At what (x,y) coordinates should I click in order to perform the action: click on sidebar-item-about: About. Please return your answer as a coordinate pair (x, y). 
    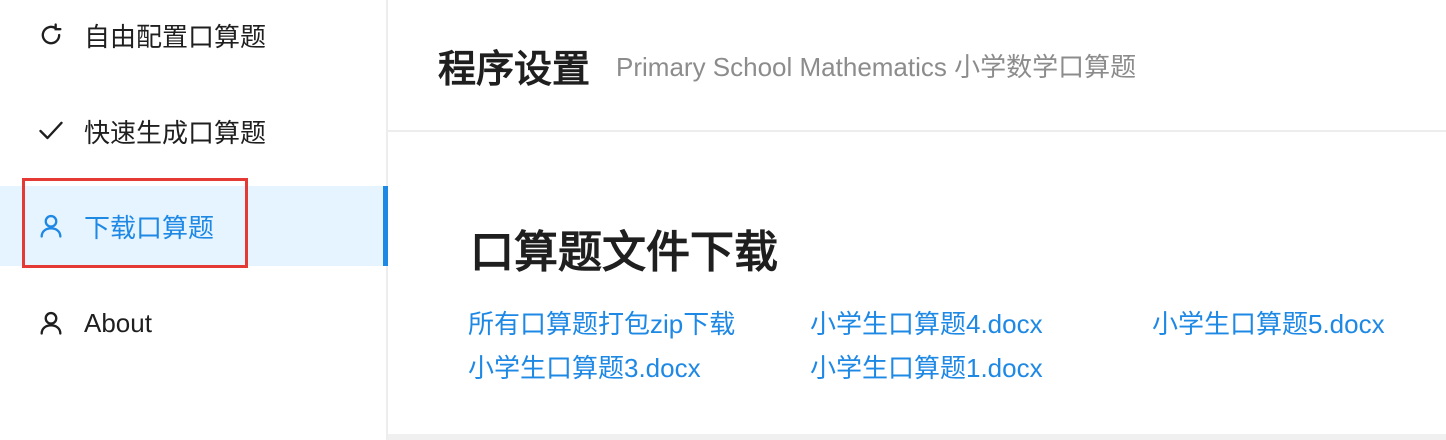
    Looking at the image, I should click on (193, 323).